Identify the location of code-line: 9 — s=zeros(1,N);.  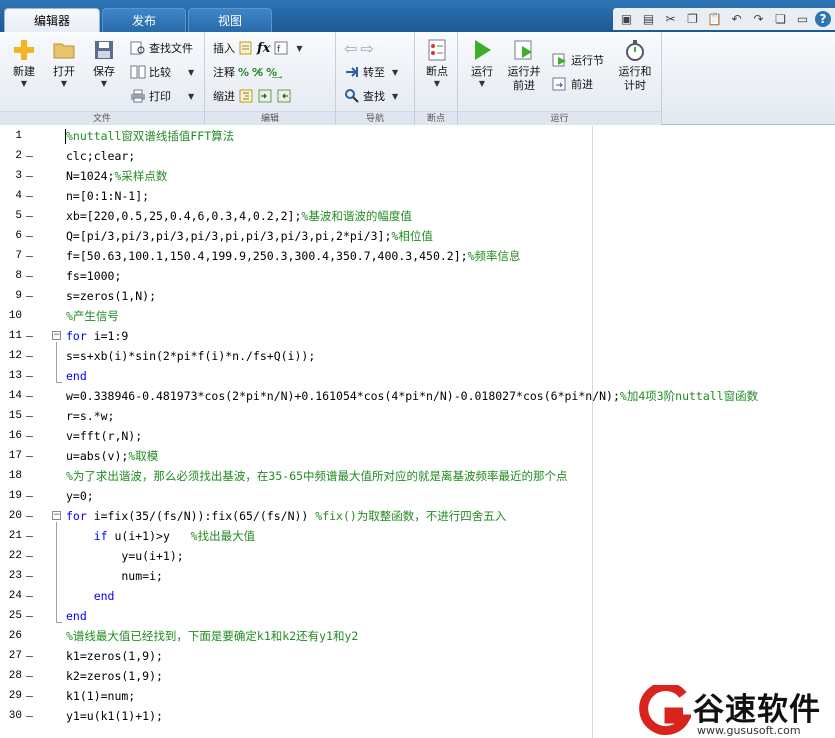
(417, 296).